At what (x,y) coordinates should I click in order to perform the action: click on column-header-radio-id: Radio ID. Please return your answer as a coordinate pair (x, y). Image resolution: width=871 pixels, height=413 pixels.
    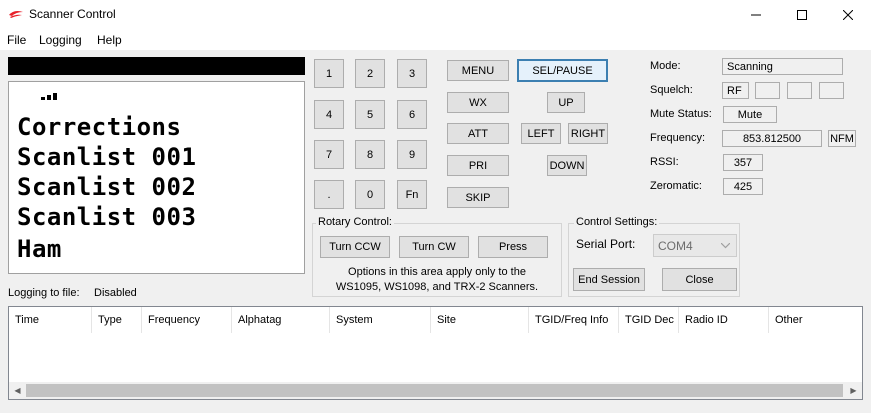
    Looking at the image, I should click on (724, 320).